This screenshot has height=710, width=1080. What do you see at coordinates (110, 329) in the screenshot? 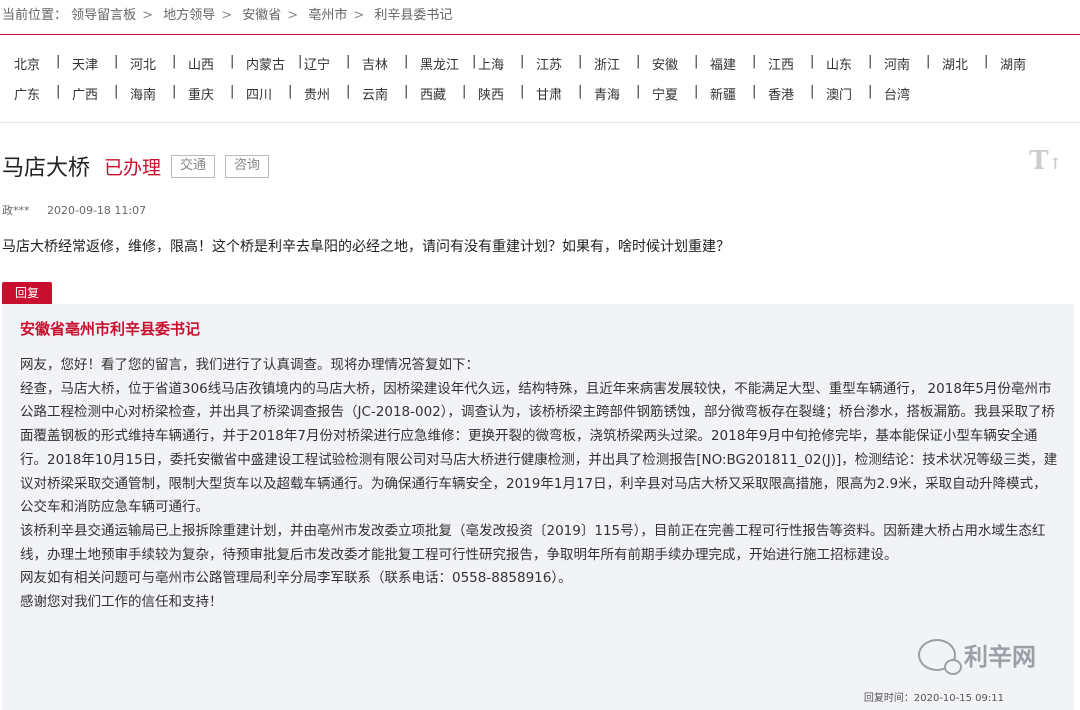
I see `reply-org: 安徽省亳州市利辛县委书记` at bounding box center [110, 329].